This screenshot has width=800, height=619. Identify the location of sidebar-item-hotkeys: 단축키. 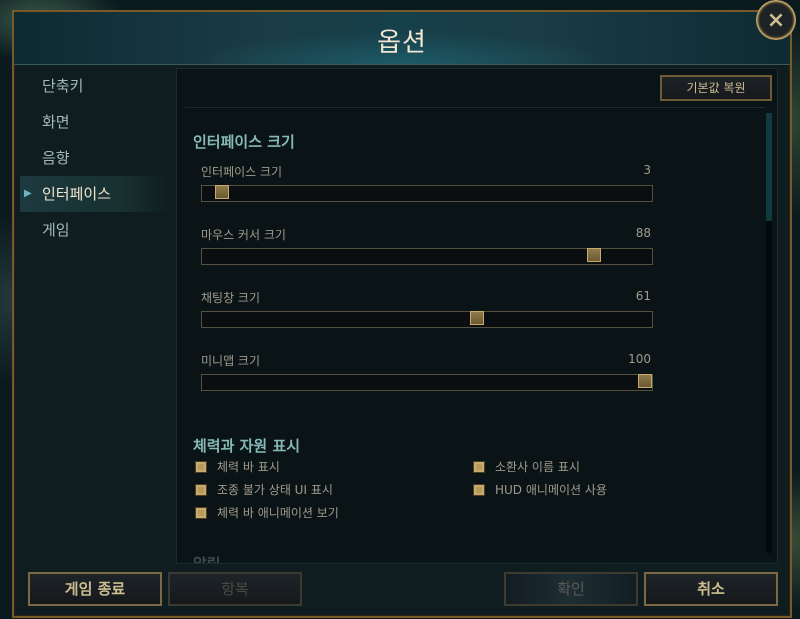
(95, 86).